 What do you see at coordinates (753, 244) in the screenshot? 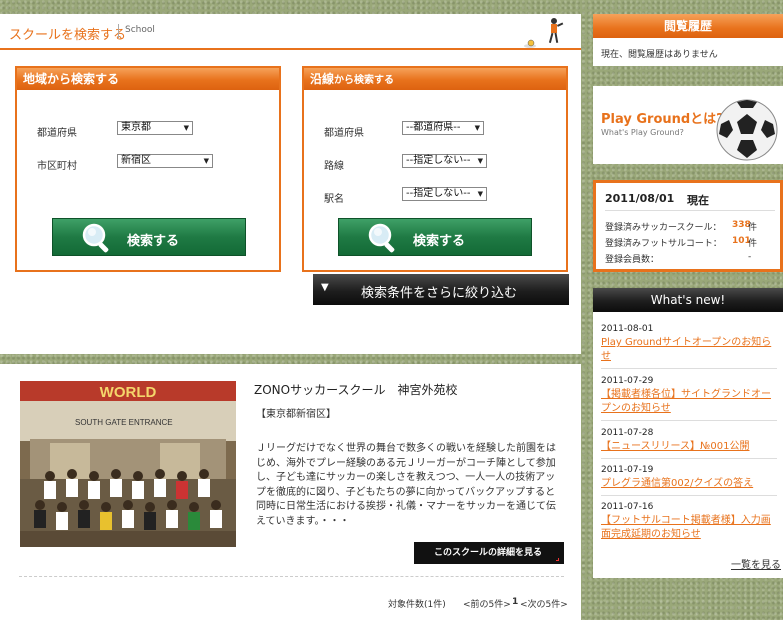
I see `stat-unit-futsal-courts: 件` at bounding box center [753, 244].